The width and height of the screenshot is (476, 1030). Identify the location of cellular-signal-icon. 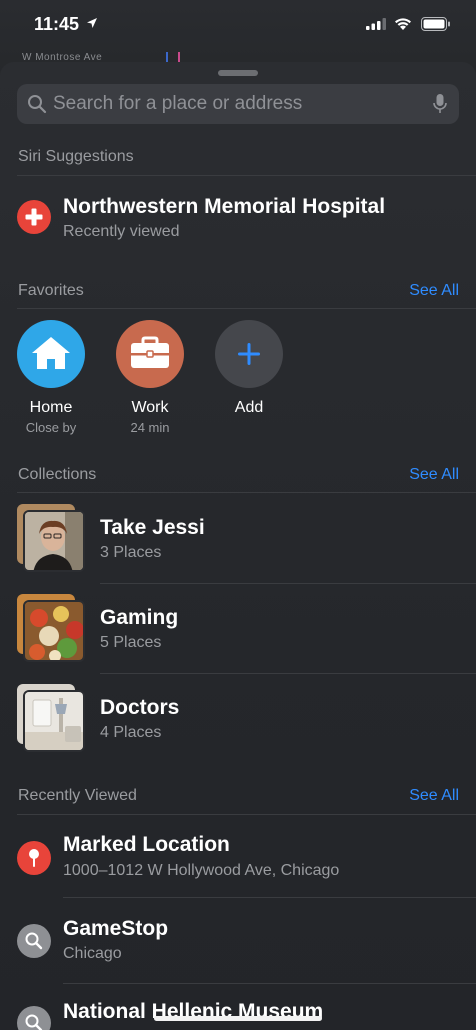
(376, 24).